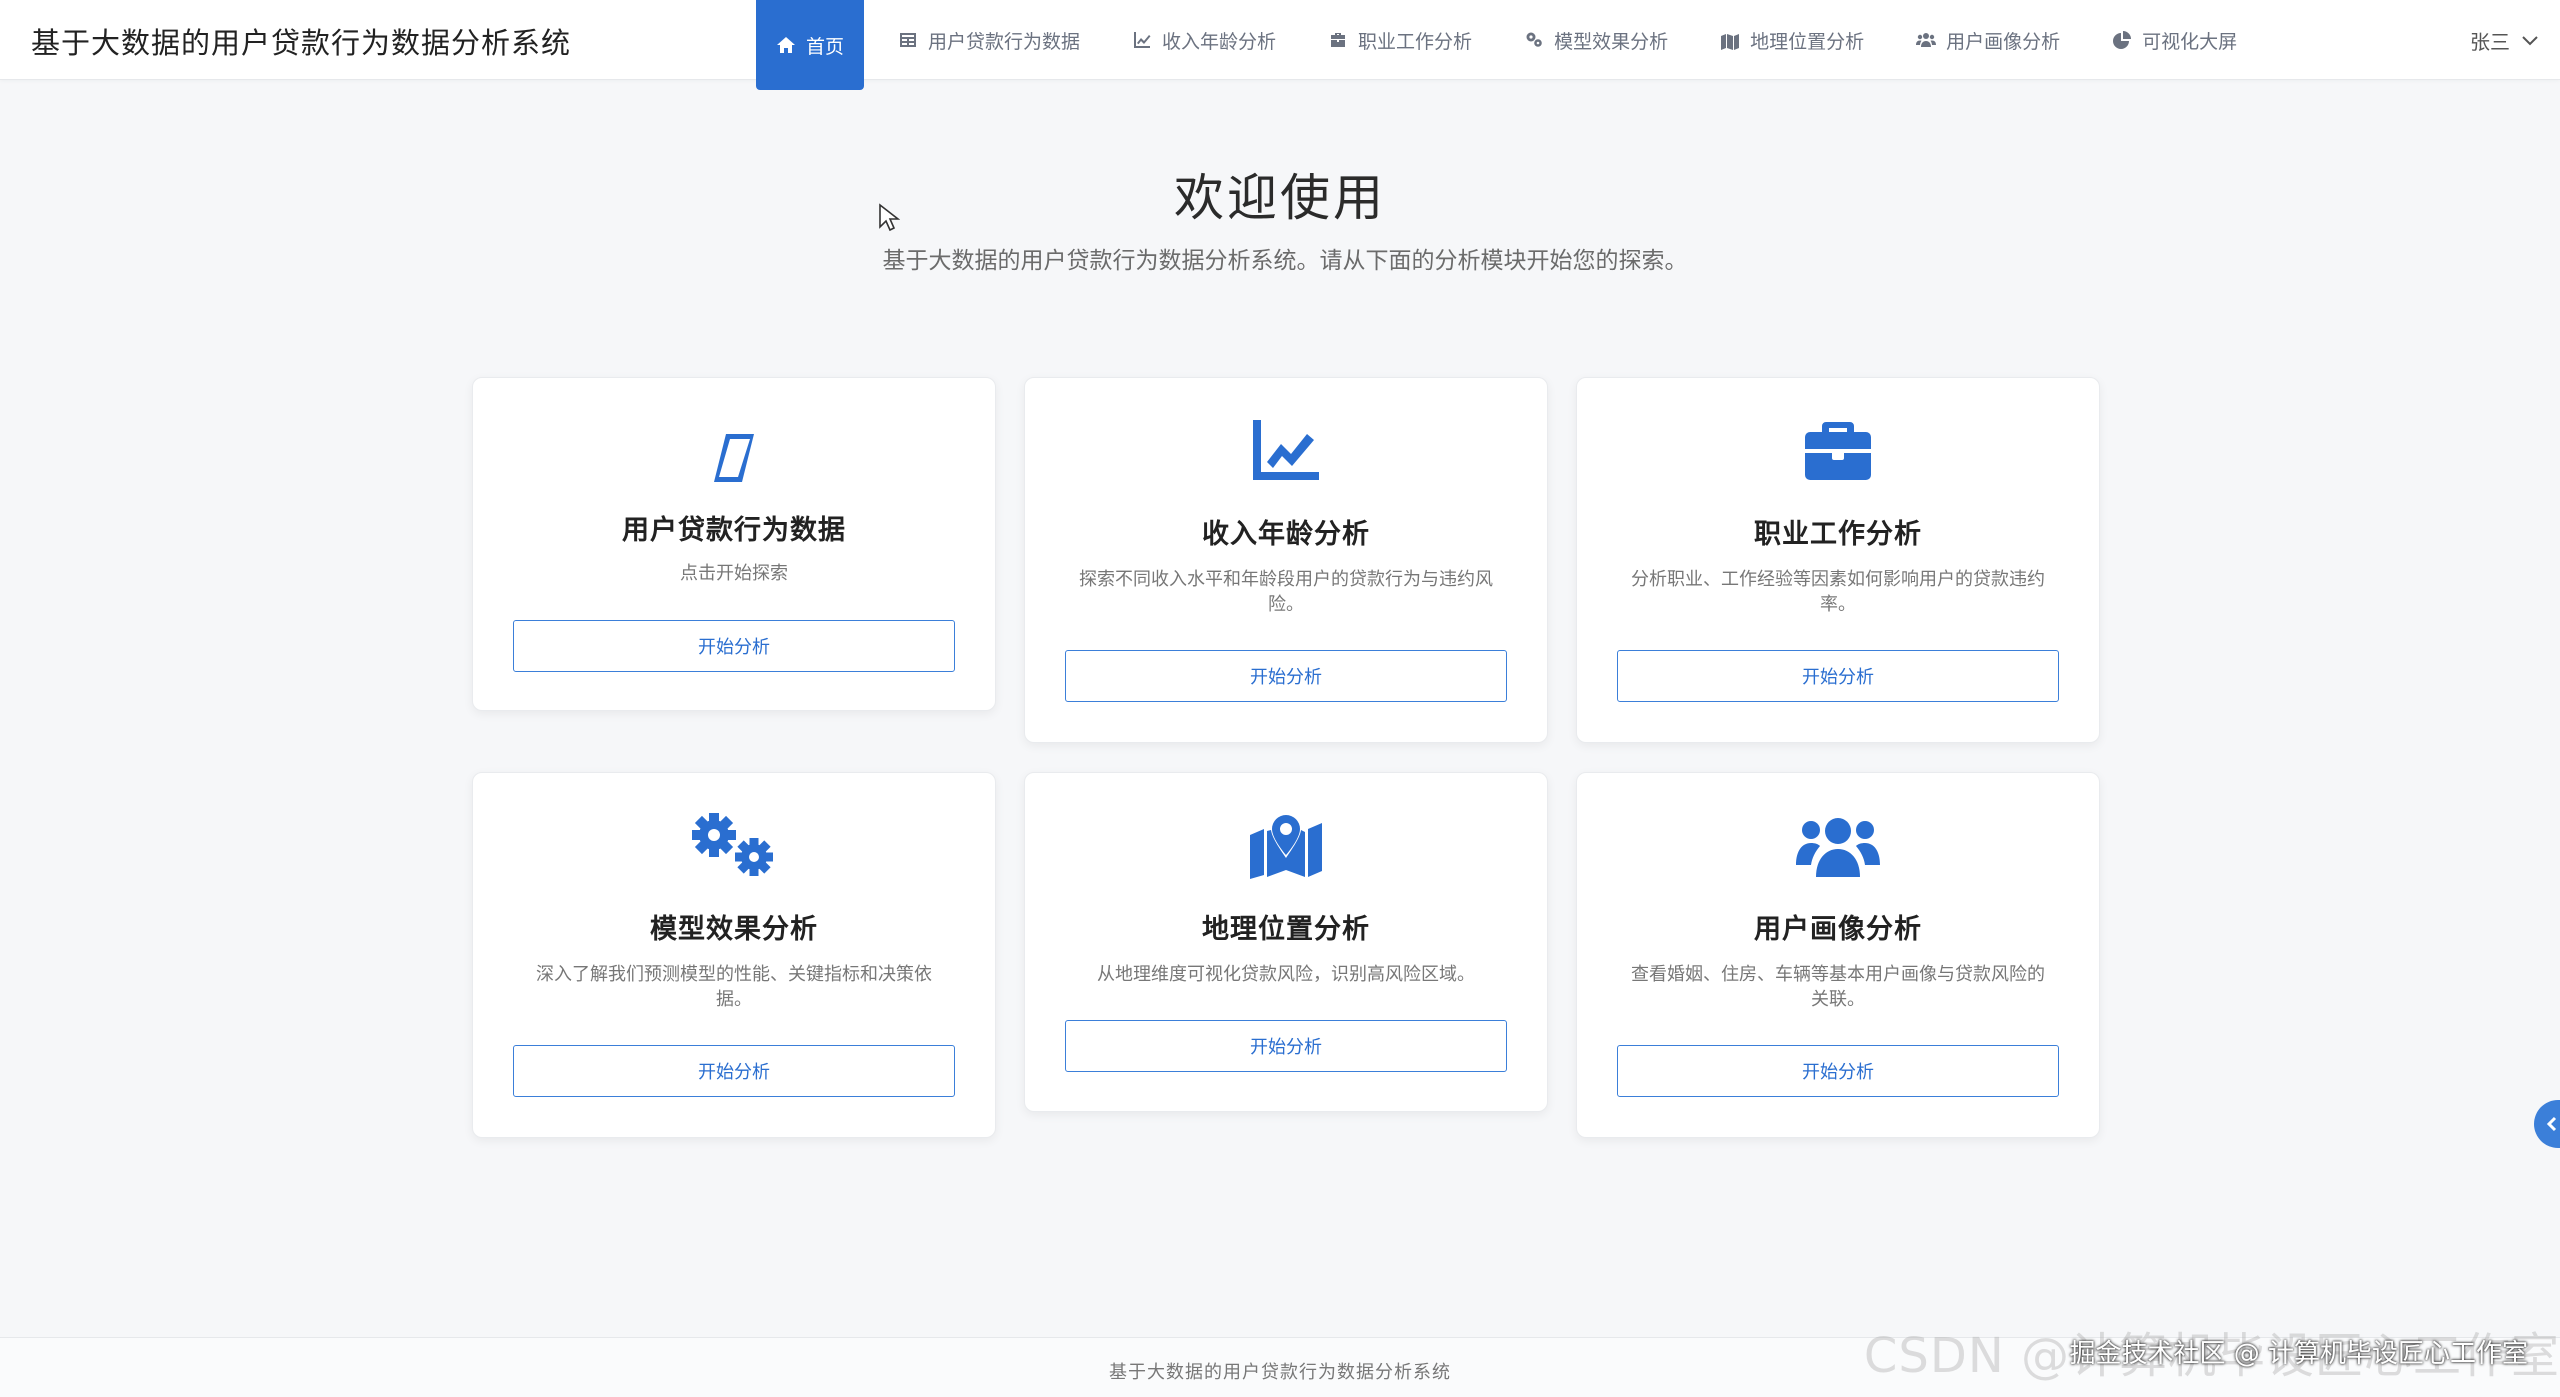 The height and width of the screenshot is (1397, 2560). I want to click on nav-item-dashboard: 可视化大屏, so click(2174, 40).